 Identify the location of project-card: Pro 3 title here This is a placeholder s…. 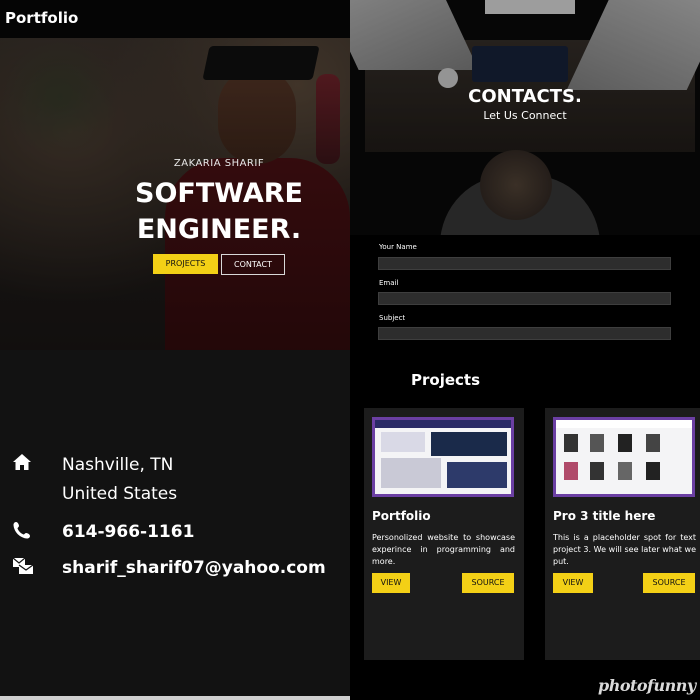
(622, 534).